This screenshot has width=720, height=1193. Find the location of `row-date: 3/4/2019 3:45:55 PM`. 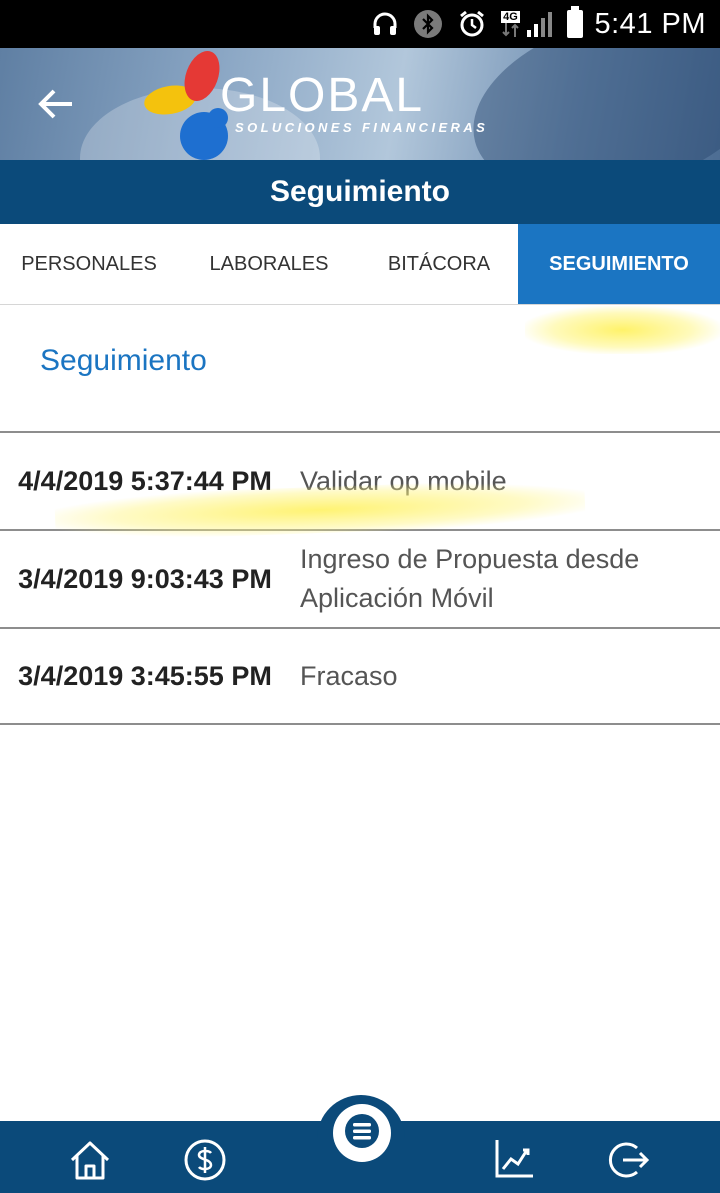

row-date: 3/4/2019 3:45:55 PM is located at coordinates (145, 675).